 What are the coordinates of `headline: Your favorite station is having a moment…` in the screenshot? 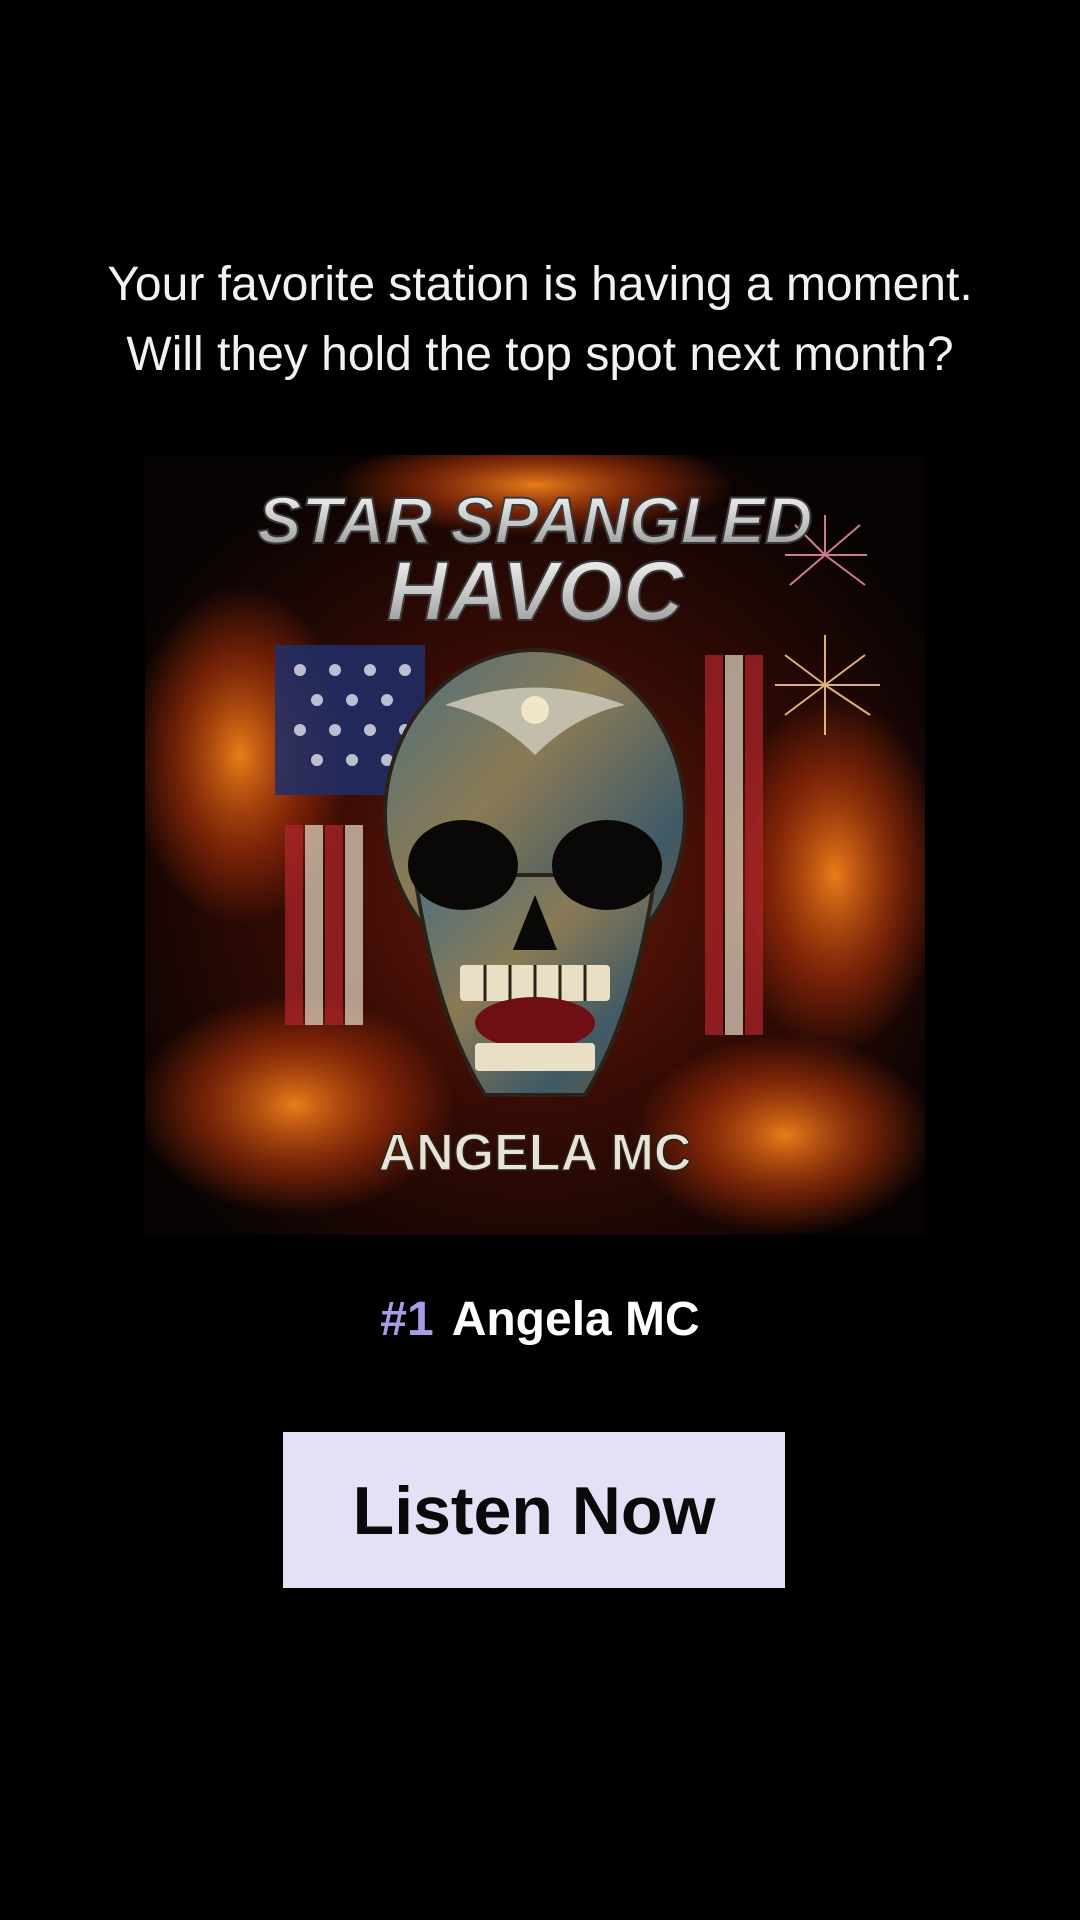 It's located at (540, 320).